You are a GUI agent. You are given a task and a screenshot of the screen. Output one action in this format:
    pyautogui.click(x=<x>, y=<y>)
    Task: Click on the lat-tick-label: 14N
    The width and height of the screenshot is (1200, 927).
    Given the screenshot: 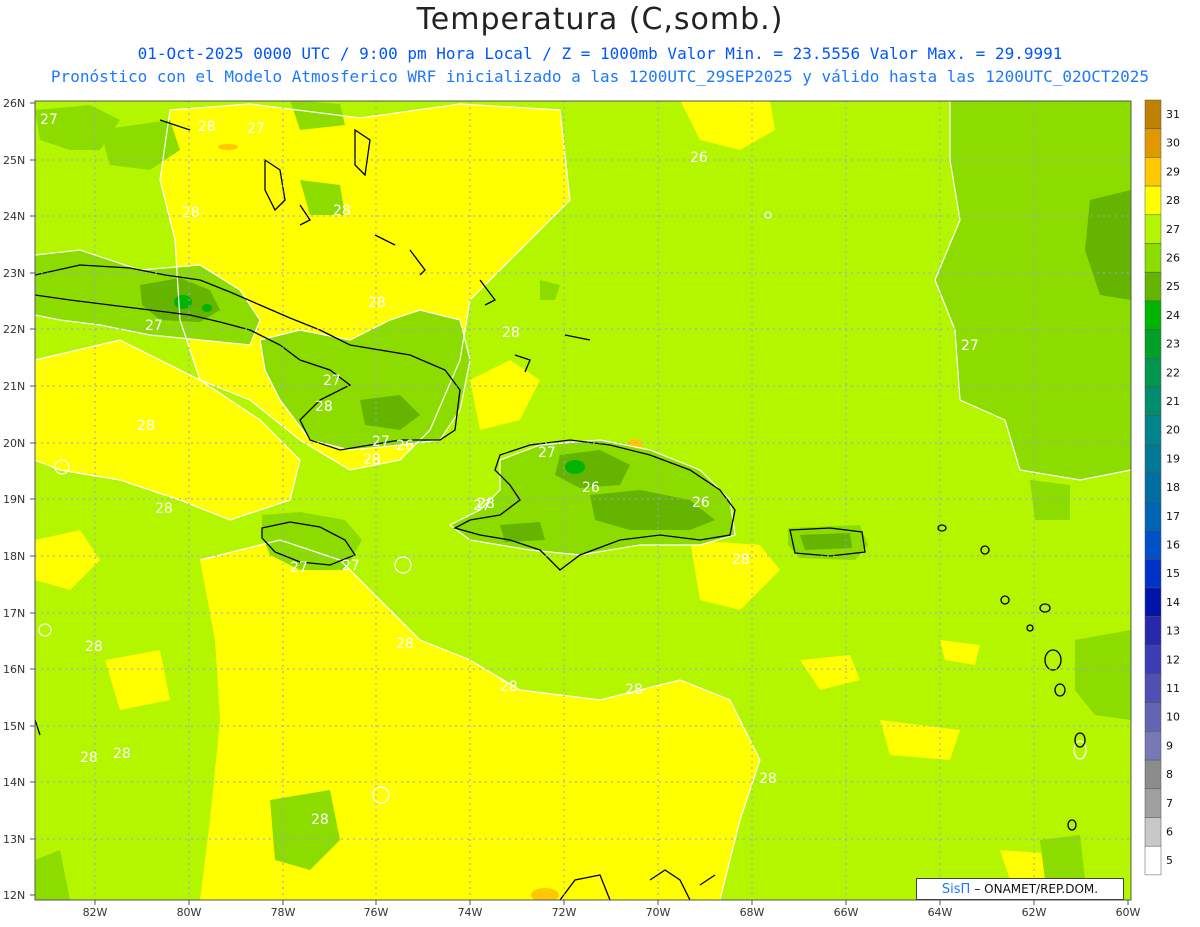 What is the action you would take?
    pyautogui.click(x=14, y=782)
    